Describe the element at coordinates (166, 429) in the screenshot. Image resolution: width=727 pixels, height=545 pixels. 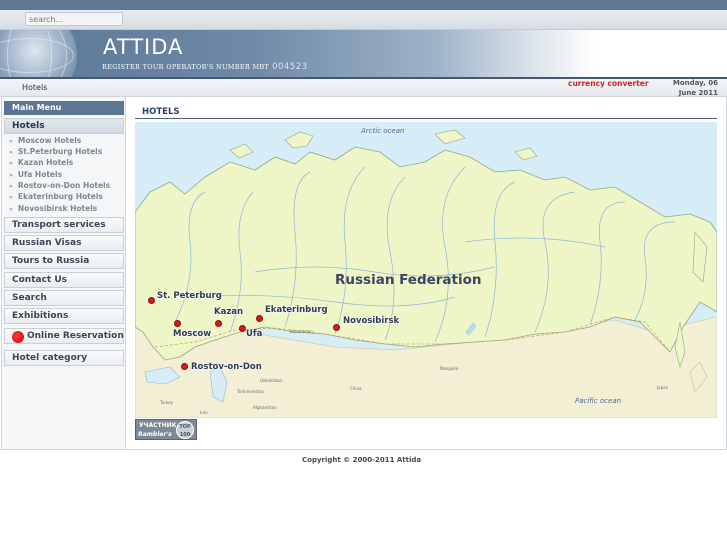
I see `rambler-top100-badge: УЧАСТНИК Rambler's TOP 100` at that location.